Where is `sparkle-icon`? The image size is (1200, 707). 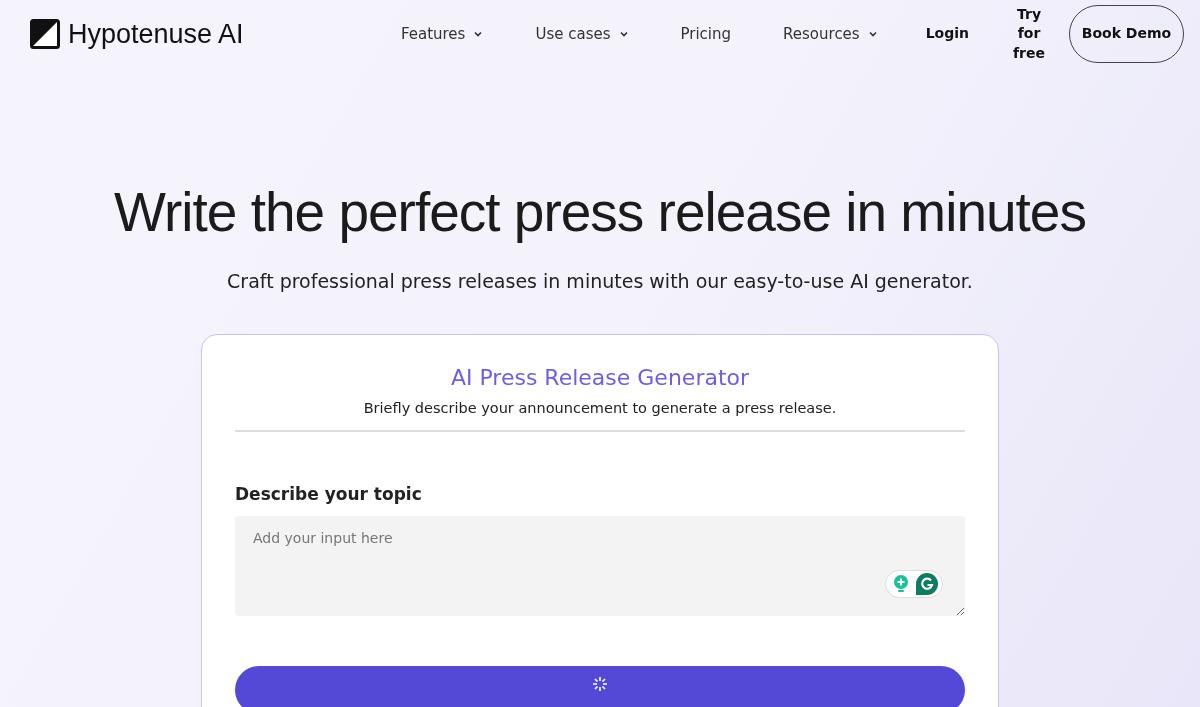 sparkle-icon is located at coordinates (600, 684).